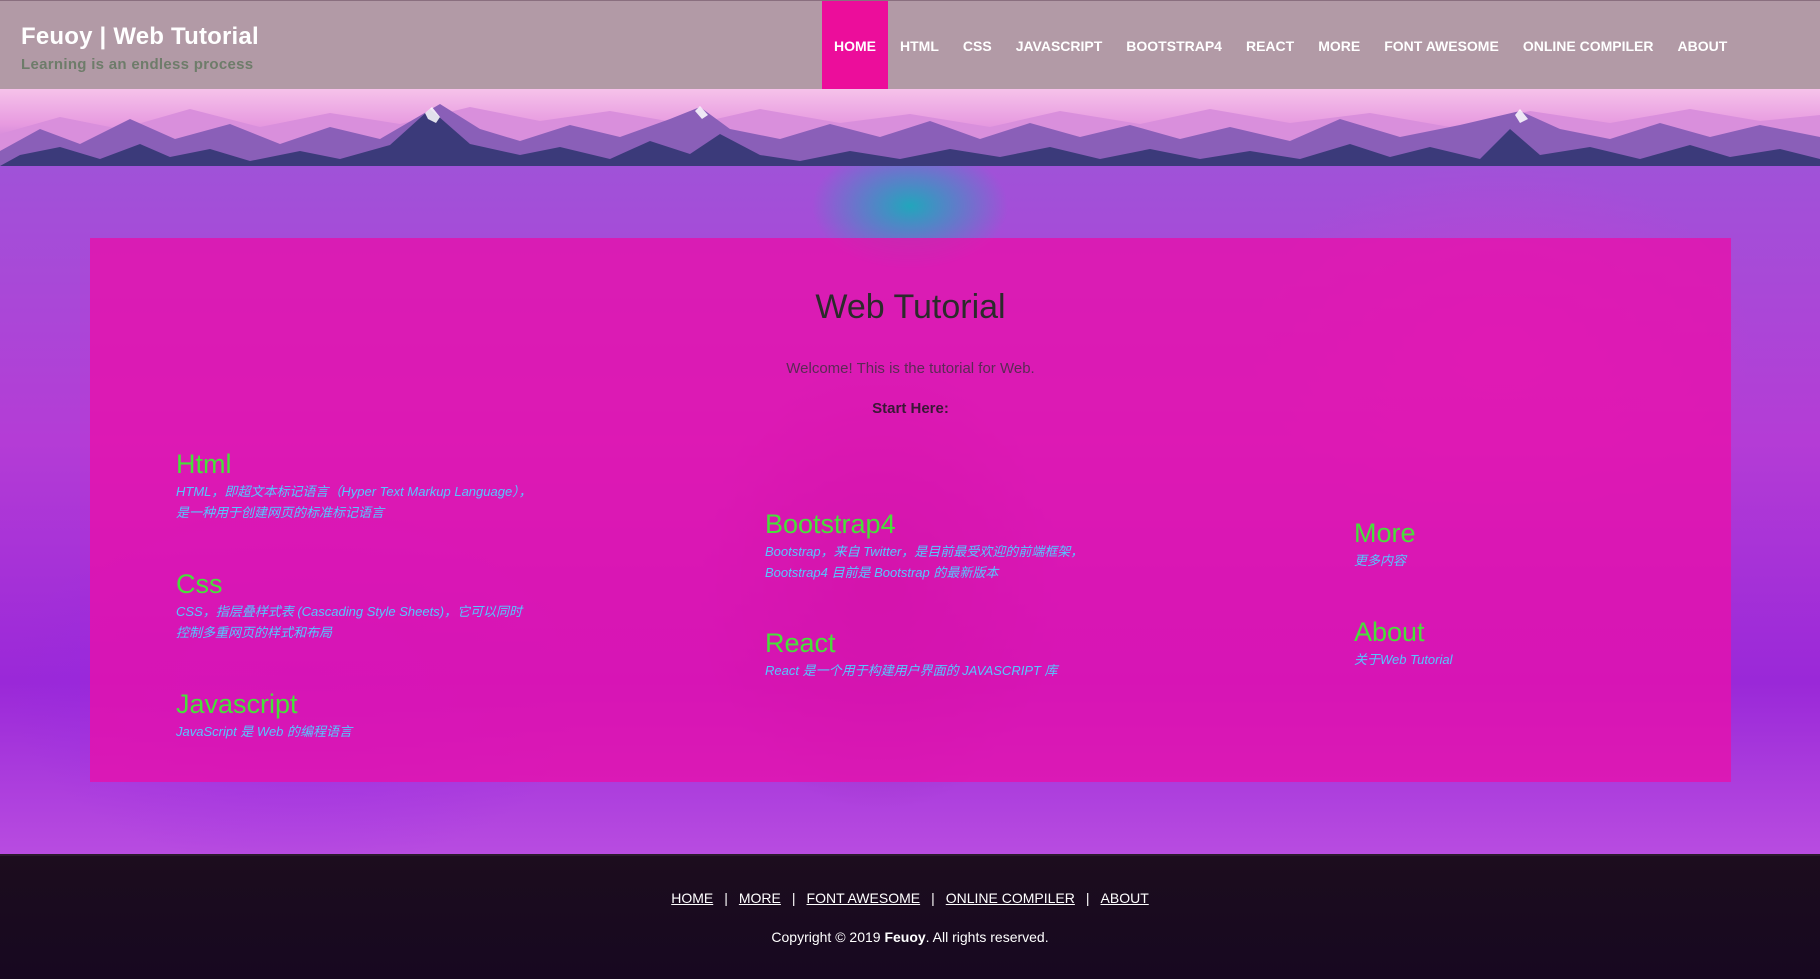  Describe the element at coordinates (882, 572) in the screenshot. I see `topic-desc-line: Bootstrap4 目前是 Bootstrap 的最新版本` at that location.